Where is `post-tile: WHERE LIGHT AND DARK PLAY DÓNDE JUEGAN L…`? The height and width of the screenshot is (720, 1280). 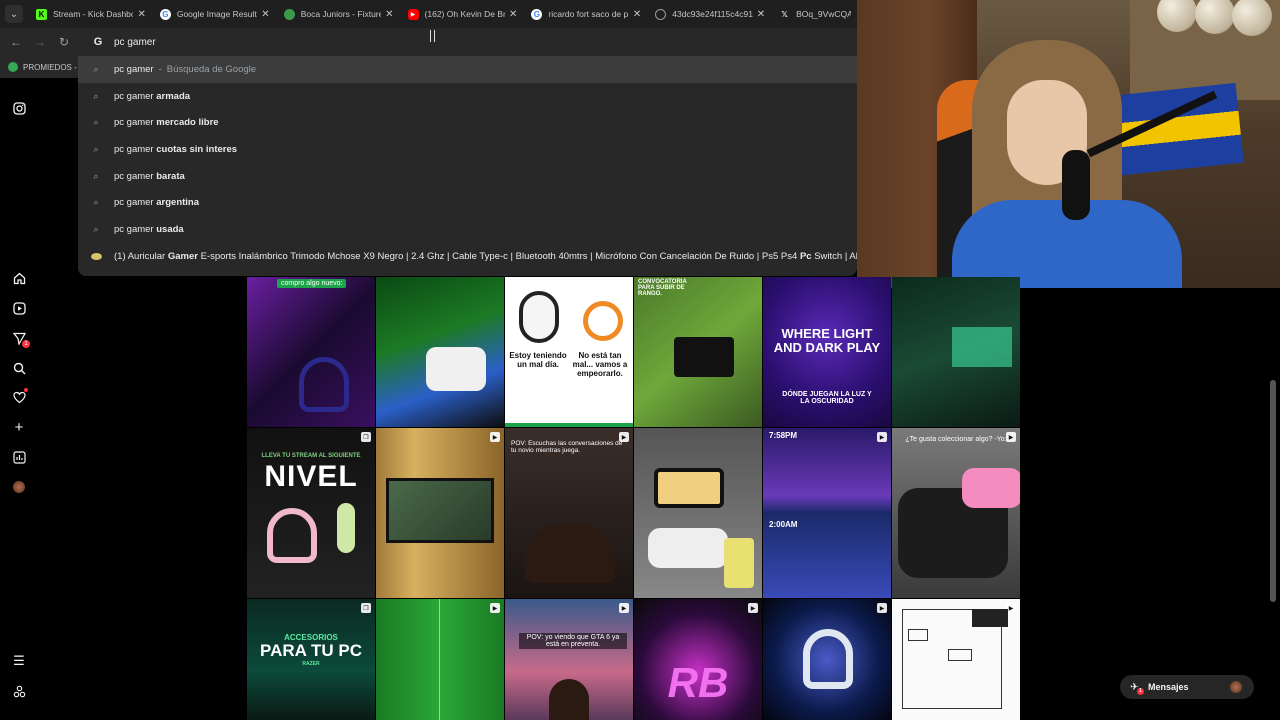 post-tile: WHERE LIGHT AND DARK PLAY DÓNDE JUEGAN L… is located at coordinates (827, 352).